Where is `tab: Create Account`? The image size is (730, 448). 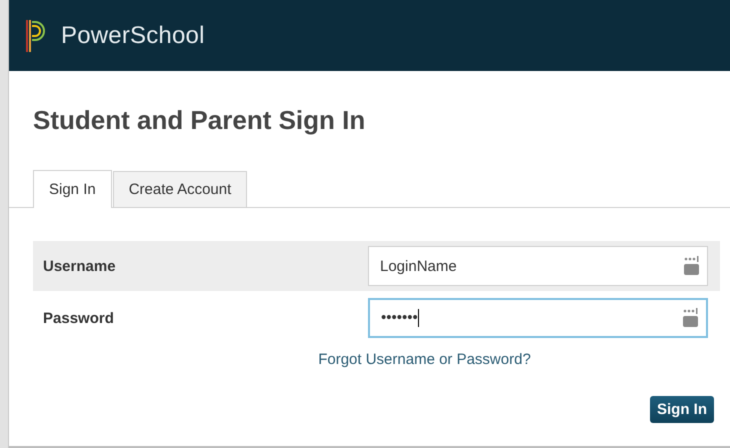 tab: Create Account is located at coordinates (180, 189).